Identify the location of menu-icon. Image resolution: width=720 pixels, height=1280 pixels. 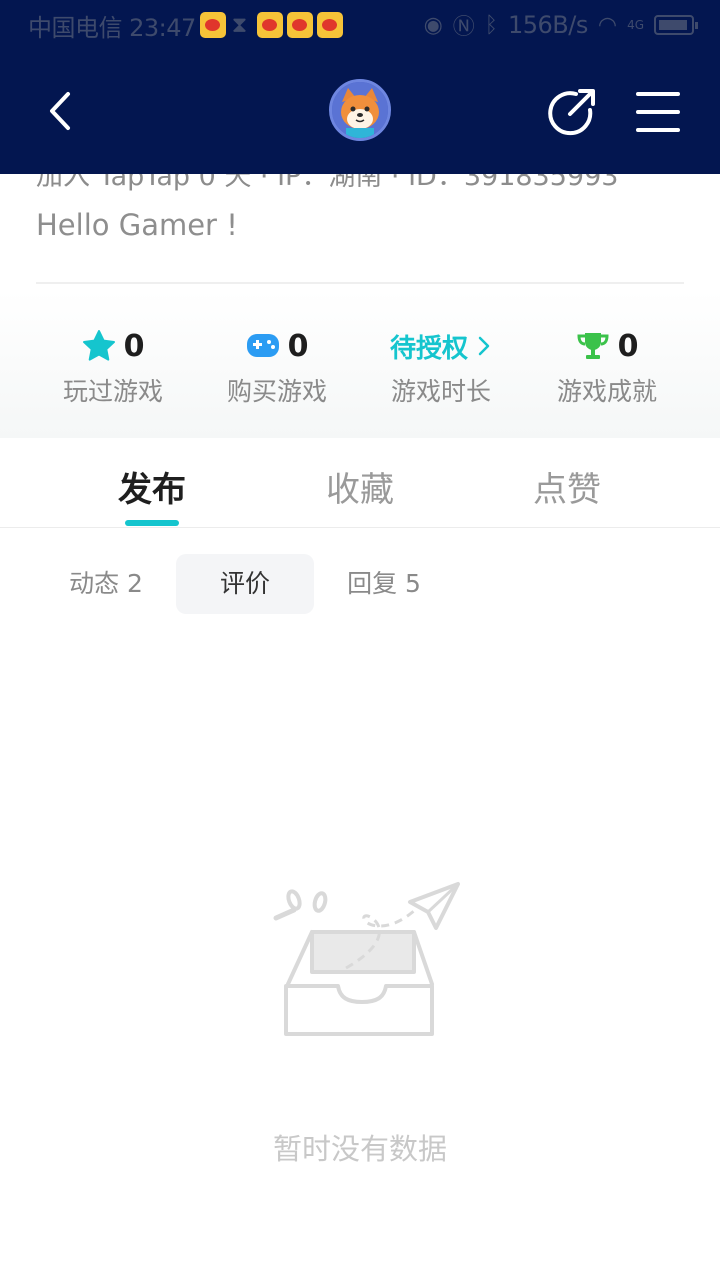
(658, 112).